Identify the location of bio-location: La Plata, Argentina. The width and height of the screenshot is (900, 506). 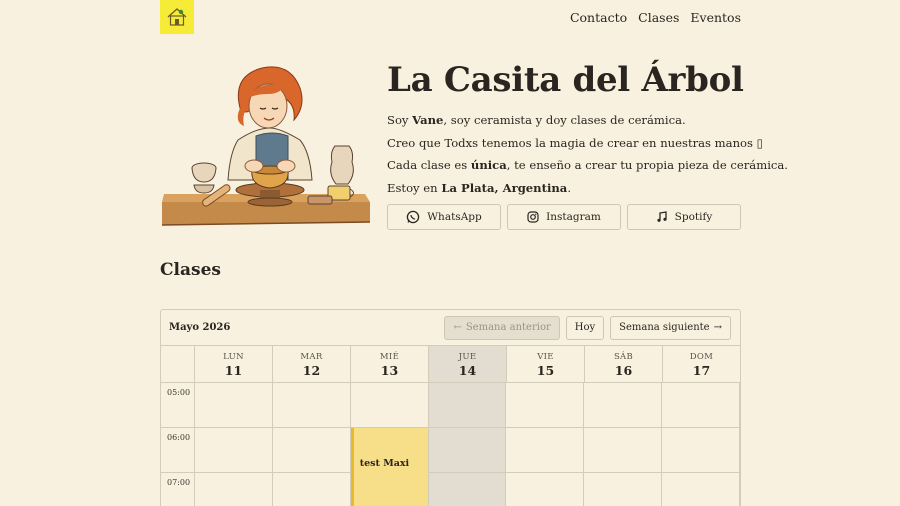
(504, 188).